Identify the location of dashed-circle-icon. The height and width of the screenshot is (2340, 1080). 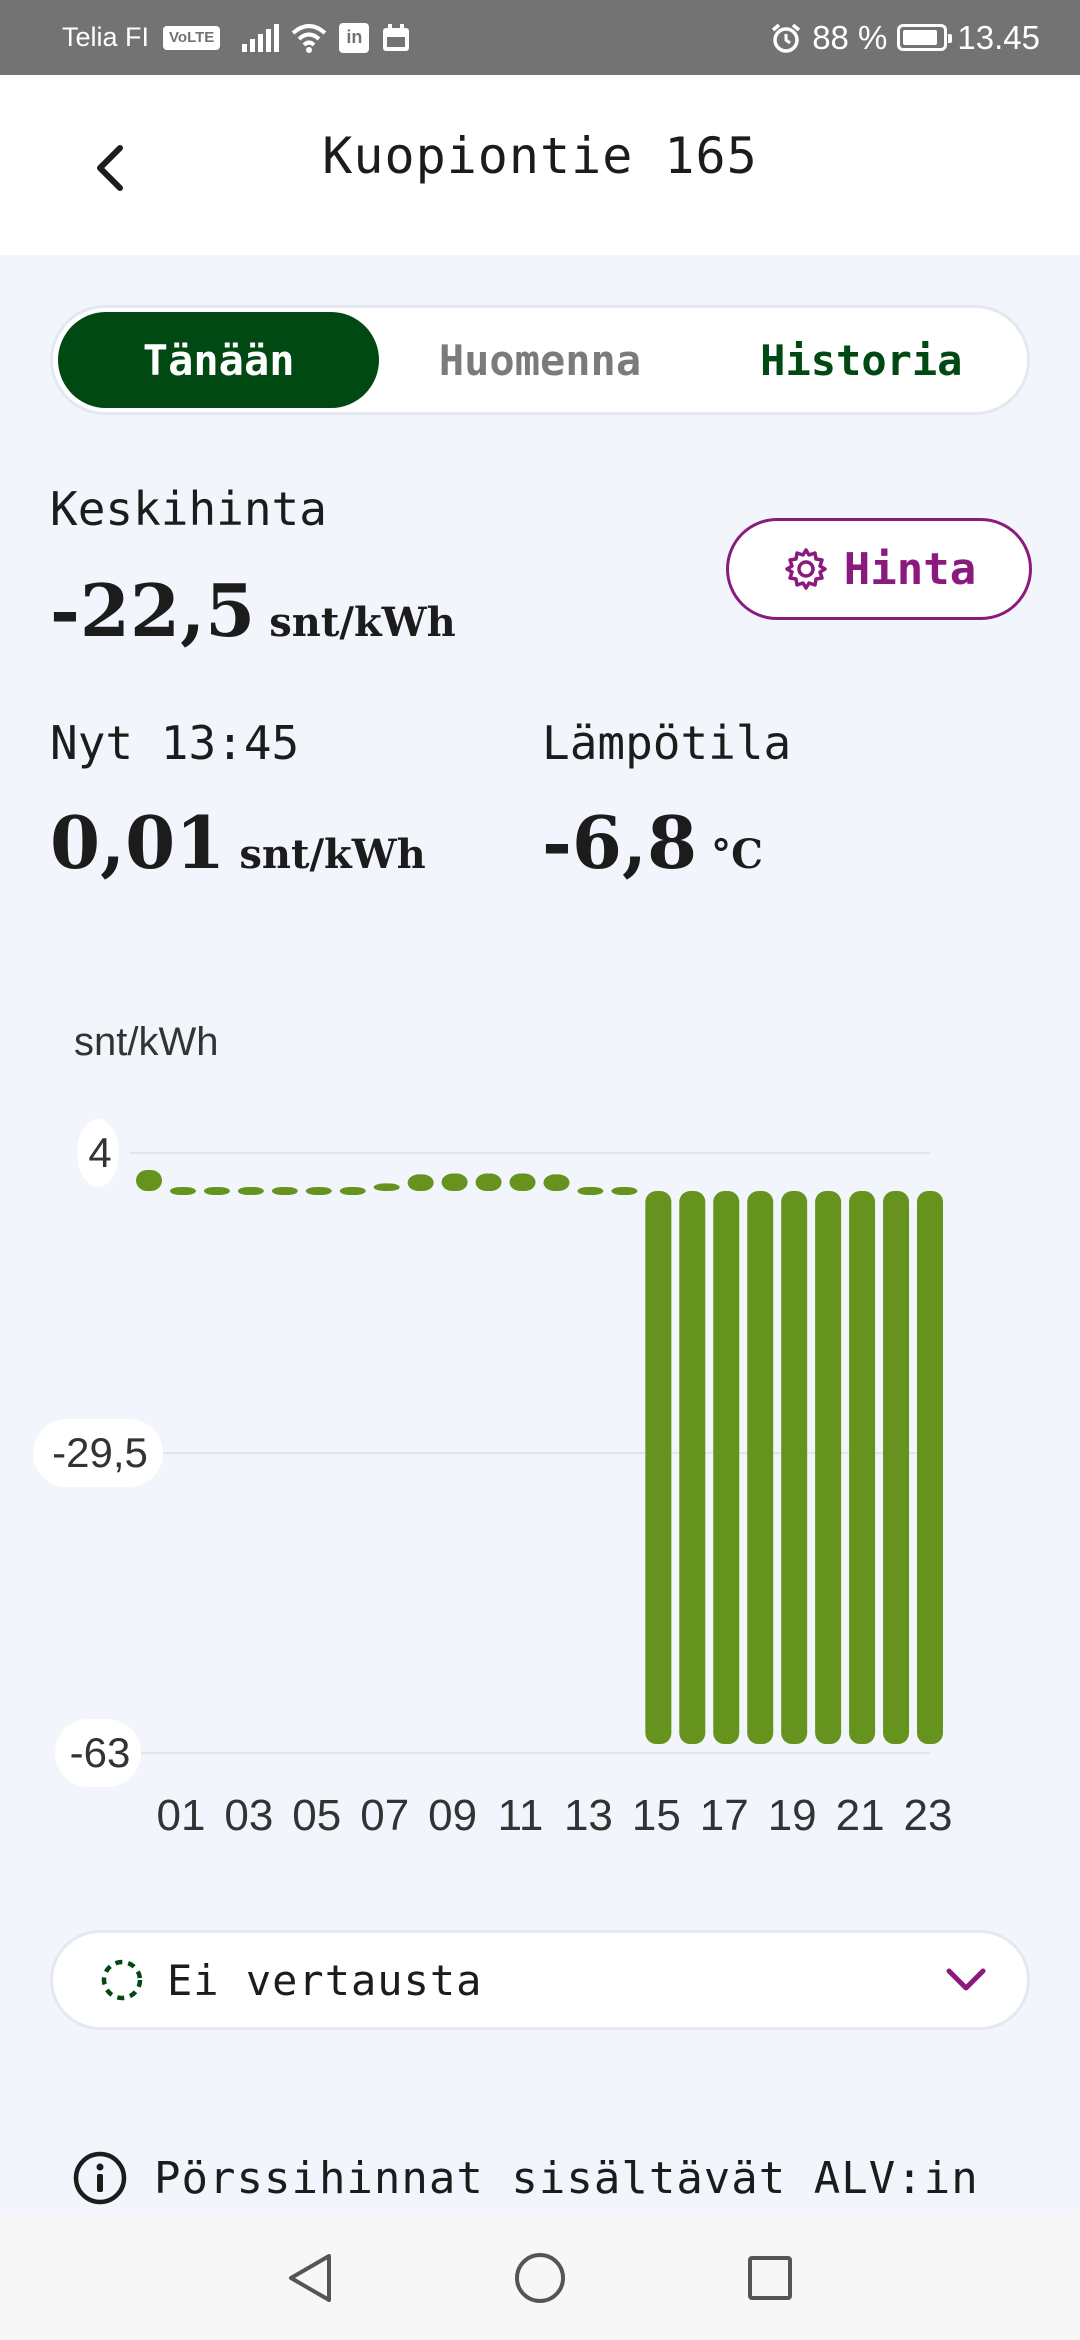
(122, 1980).